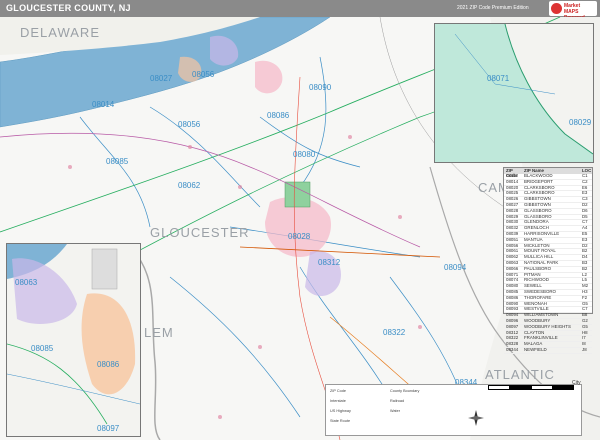 Image resolution: width=600 pixels, height=440 pixels. I want to click on zip-label-08085-inset: 08085, so click(42, 348).